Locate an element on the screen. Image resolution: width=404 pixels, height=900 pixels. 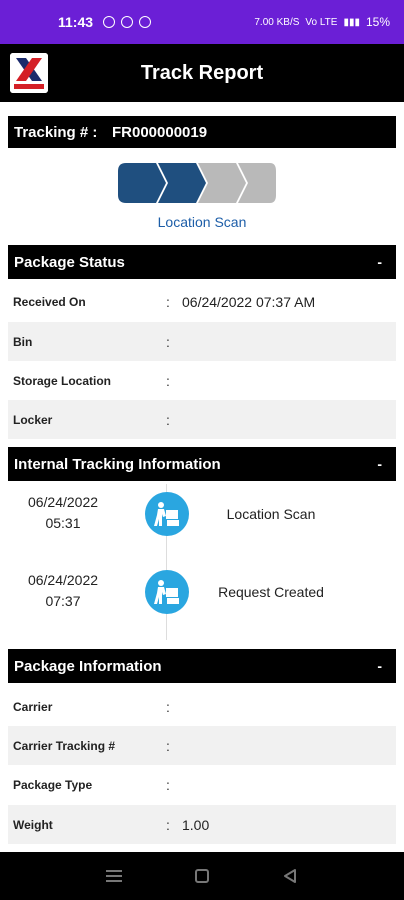
network-type: Vo LTE is located at coordinates (321, 22).